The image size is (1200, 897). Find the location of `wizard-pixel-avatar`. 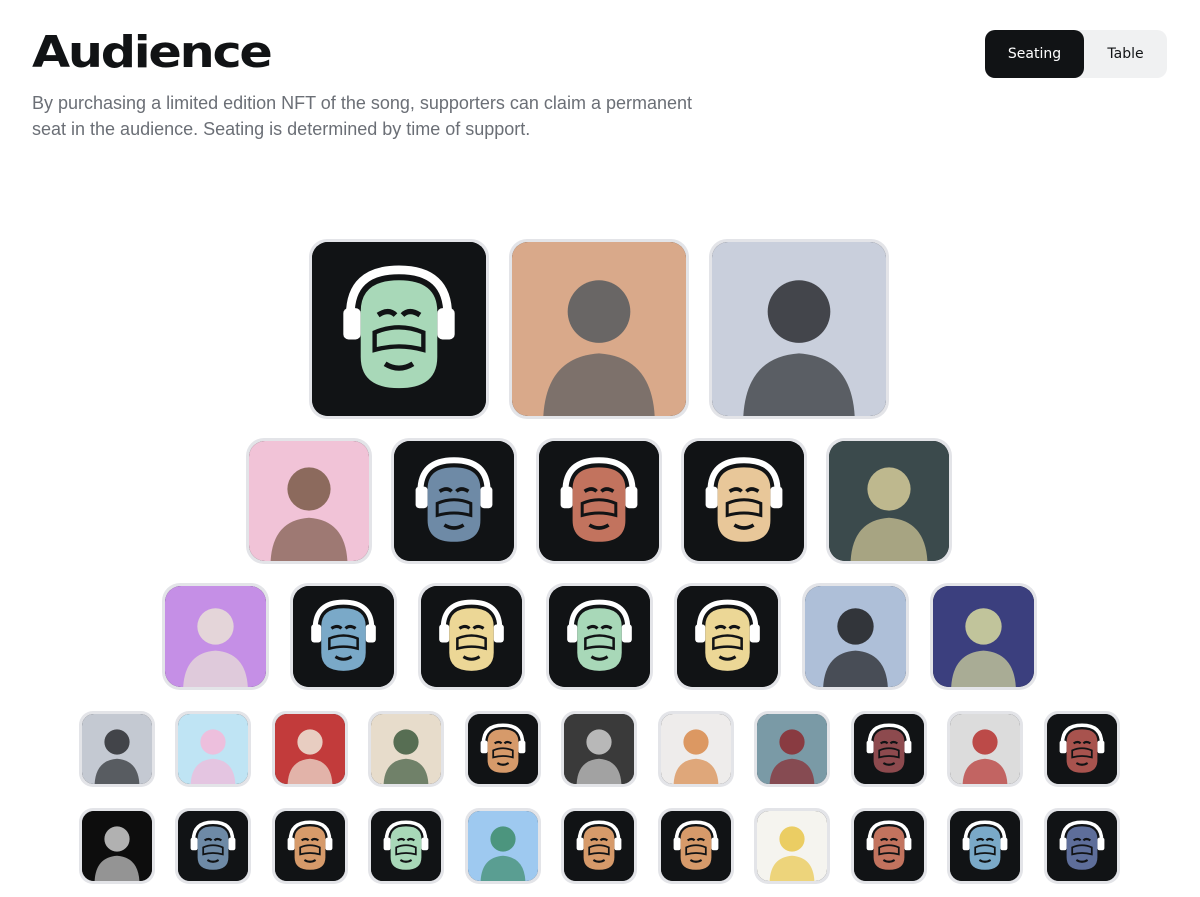

wizard-pixel-avatar is located at coordinates (116, 846).